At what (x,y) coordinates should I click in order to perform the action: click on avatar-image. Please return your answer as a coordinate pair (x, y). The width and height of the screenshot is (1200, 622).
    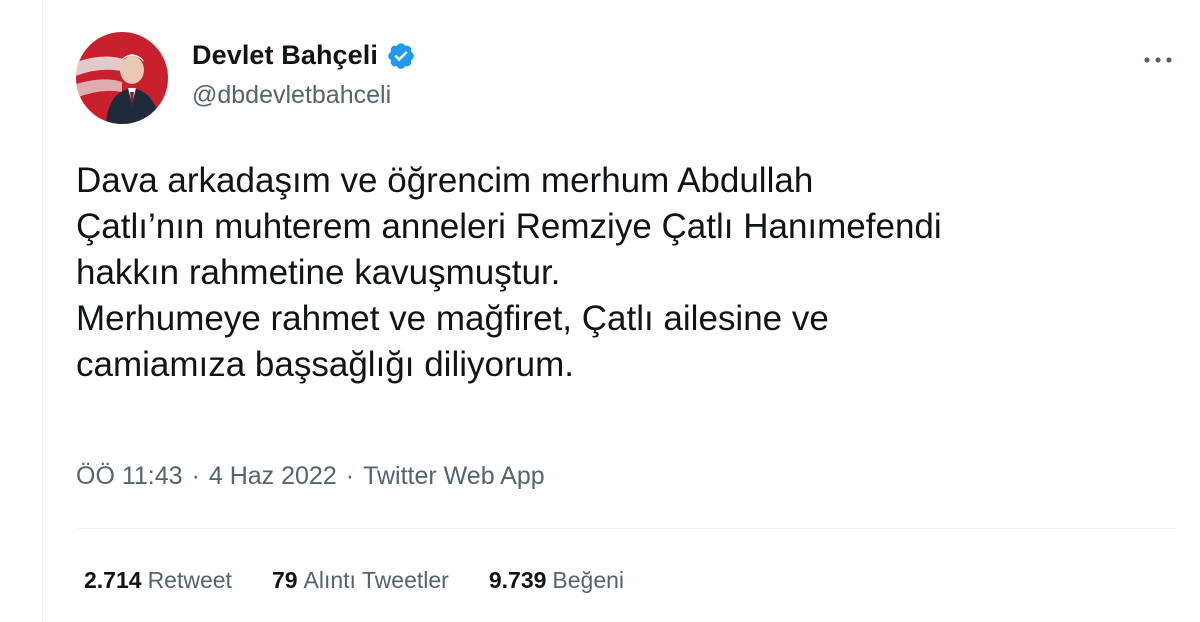
    Looking at the image, I should click on (122, 78).